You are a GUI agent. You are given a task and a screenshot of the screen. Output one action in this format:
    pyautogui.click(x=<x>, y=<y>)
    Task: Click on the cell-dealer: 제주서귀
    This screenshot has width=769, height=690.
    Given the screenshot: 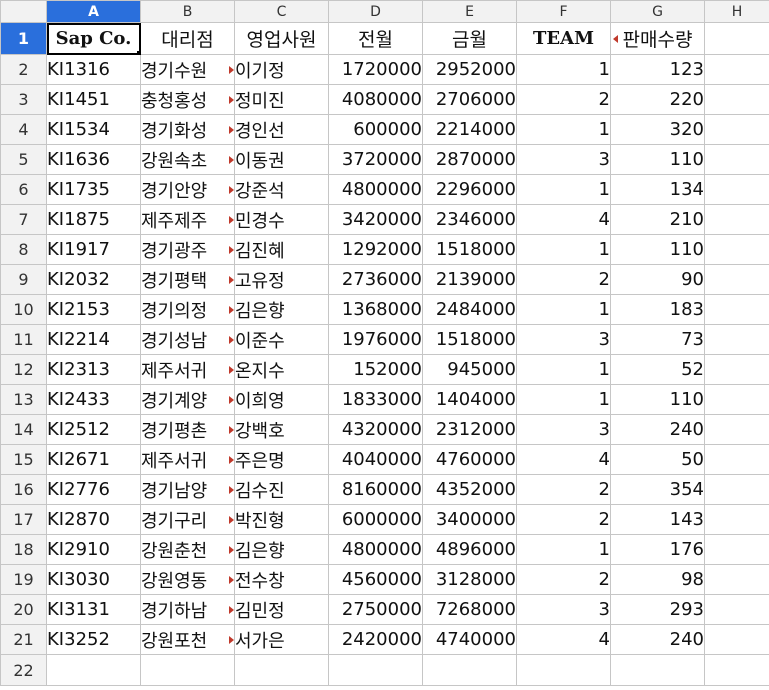 What is the action you would take?
    pyautogui.click(x=187, y=369)
    